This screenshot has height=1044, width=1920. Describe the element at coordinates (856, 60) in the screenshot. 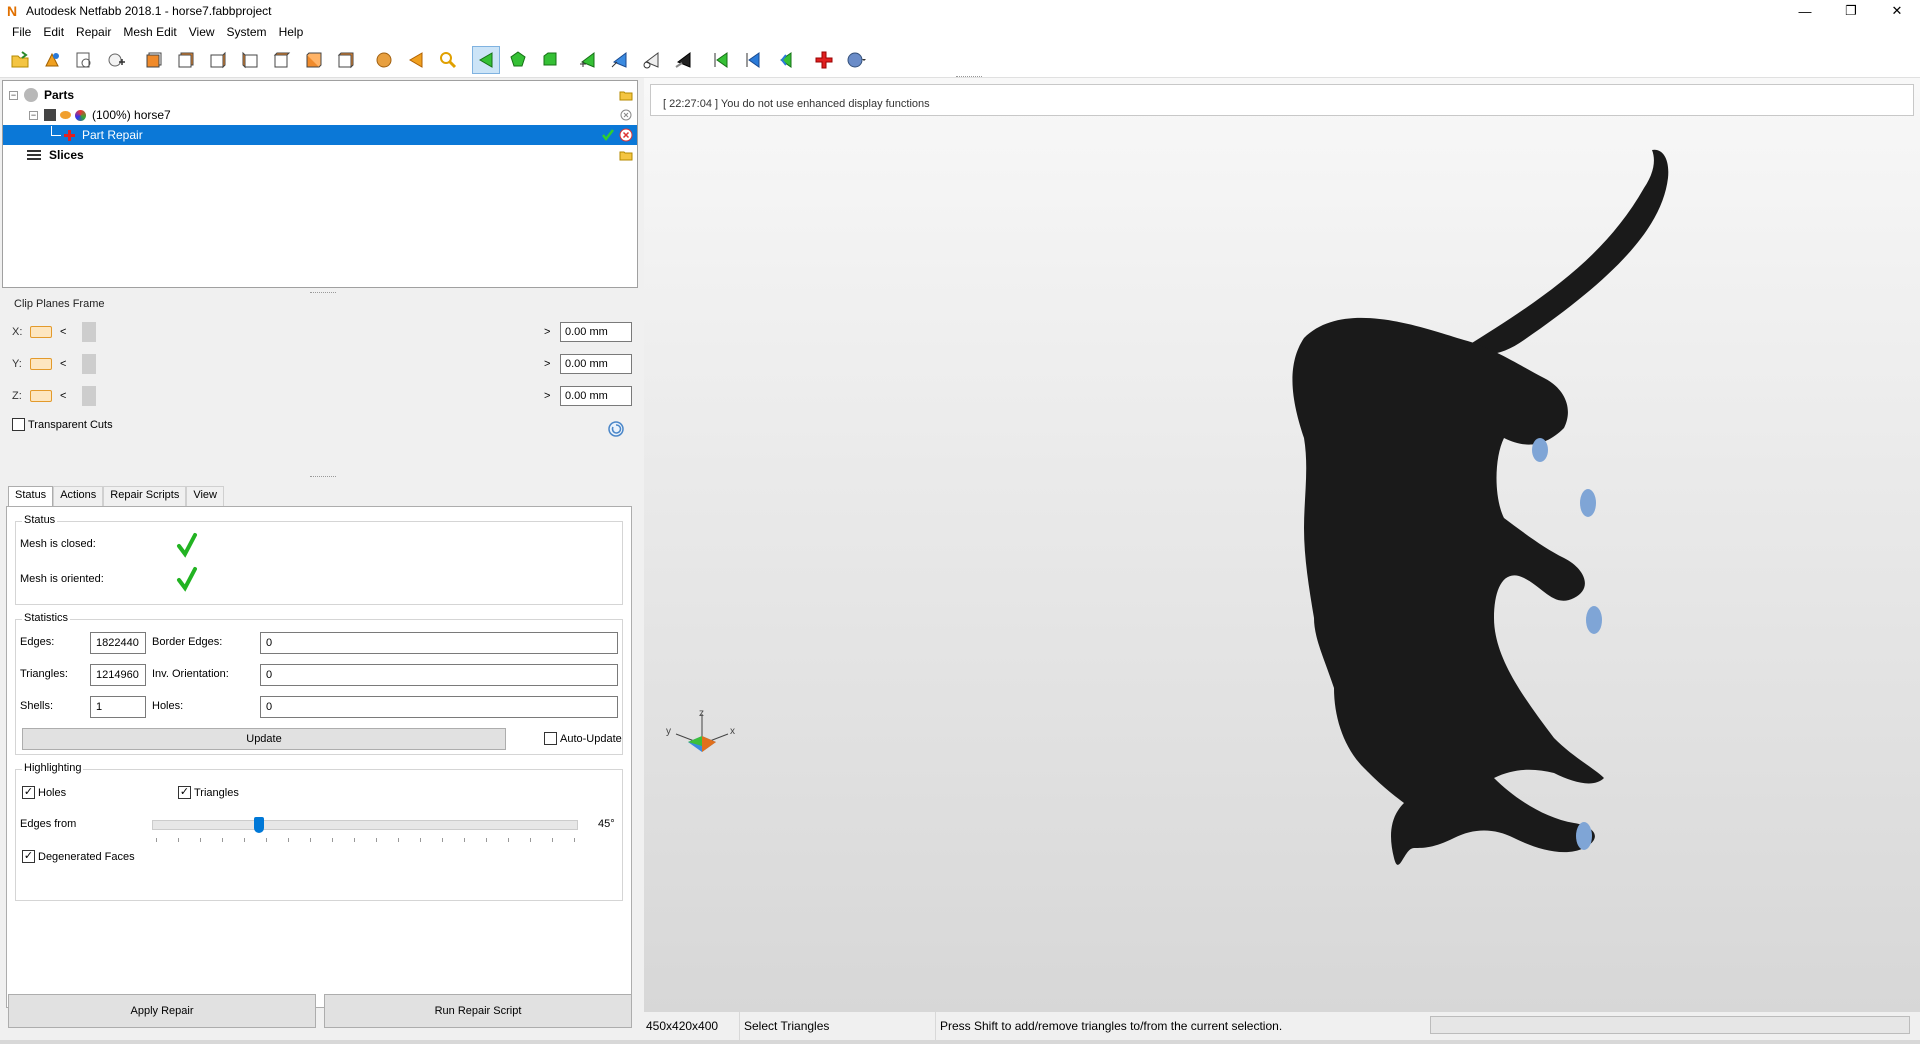

I see `help-icon` at that location.